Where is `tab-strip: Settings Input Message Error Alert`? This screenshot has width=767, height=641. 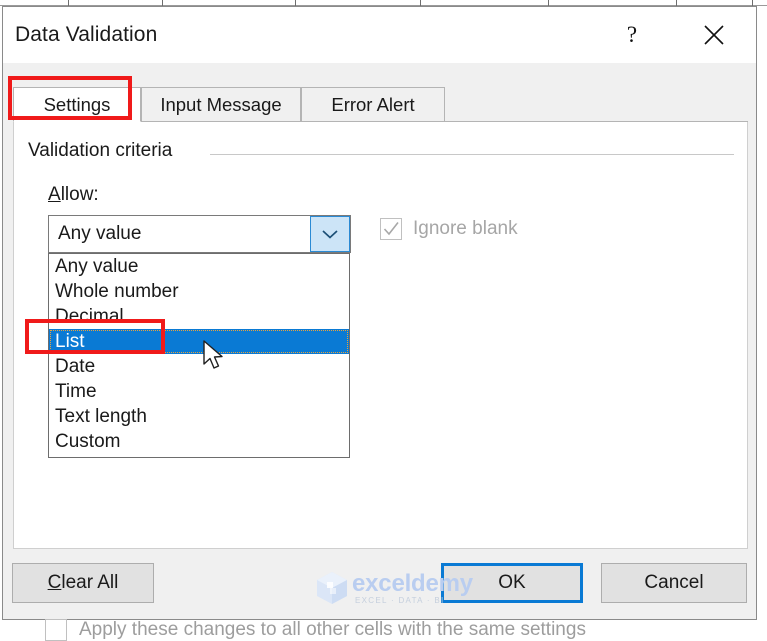
tab-strip: Settings Input Message Error Alert is located at coordinates (380, 105).